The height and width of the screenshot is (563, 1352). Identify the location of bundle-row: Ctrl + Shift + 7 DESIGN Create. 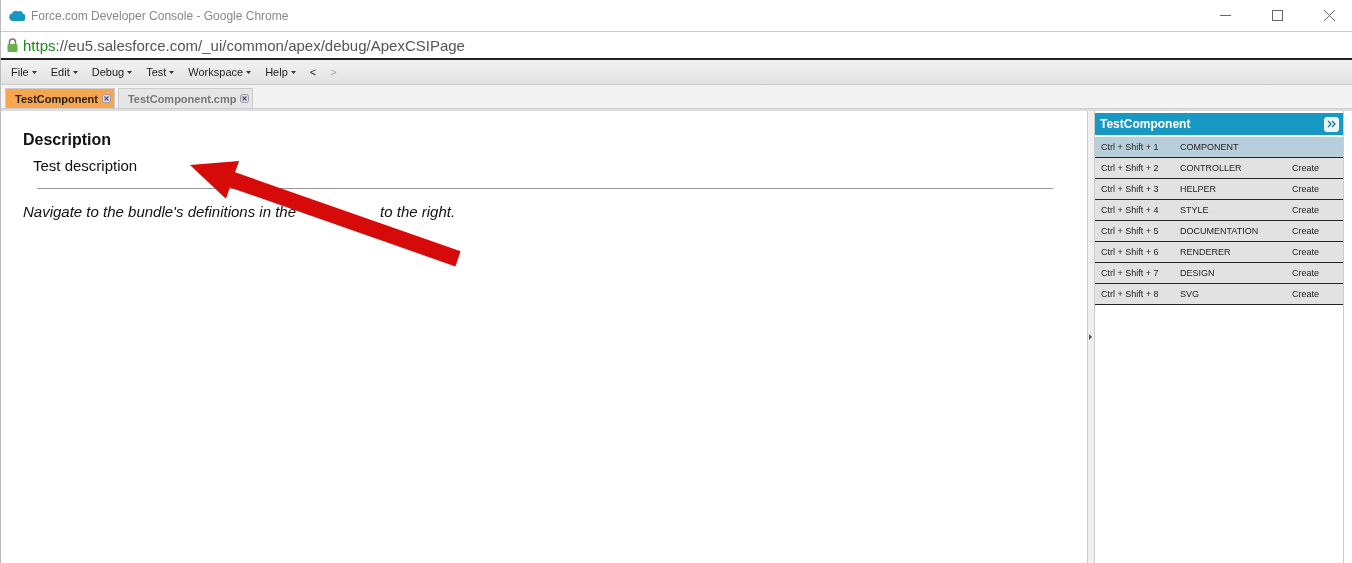
(1219, 273).